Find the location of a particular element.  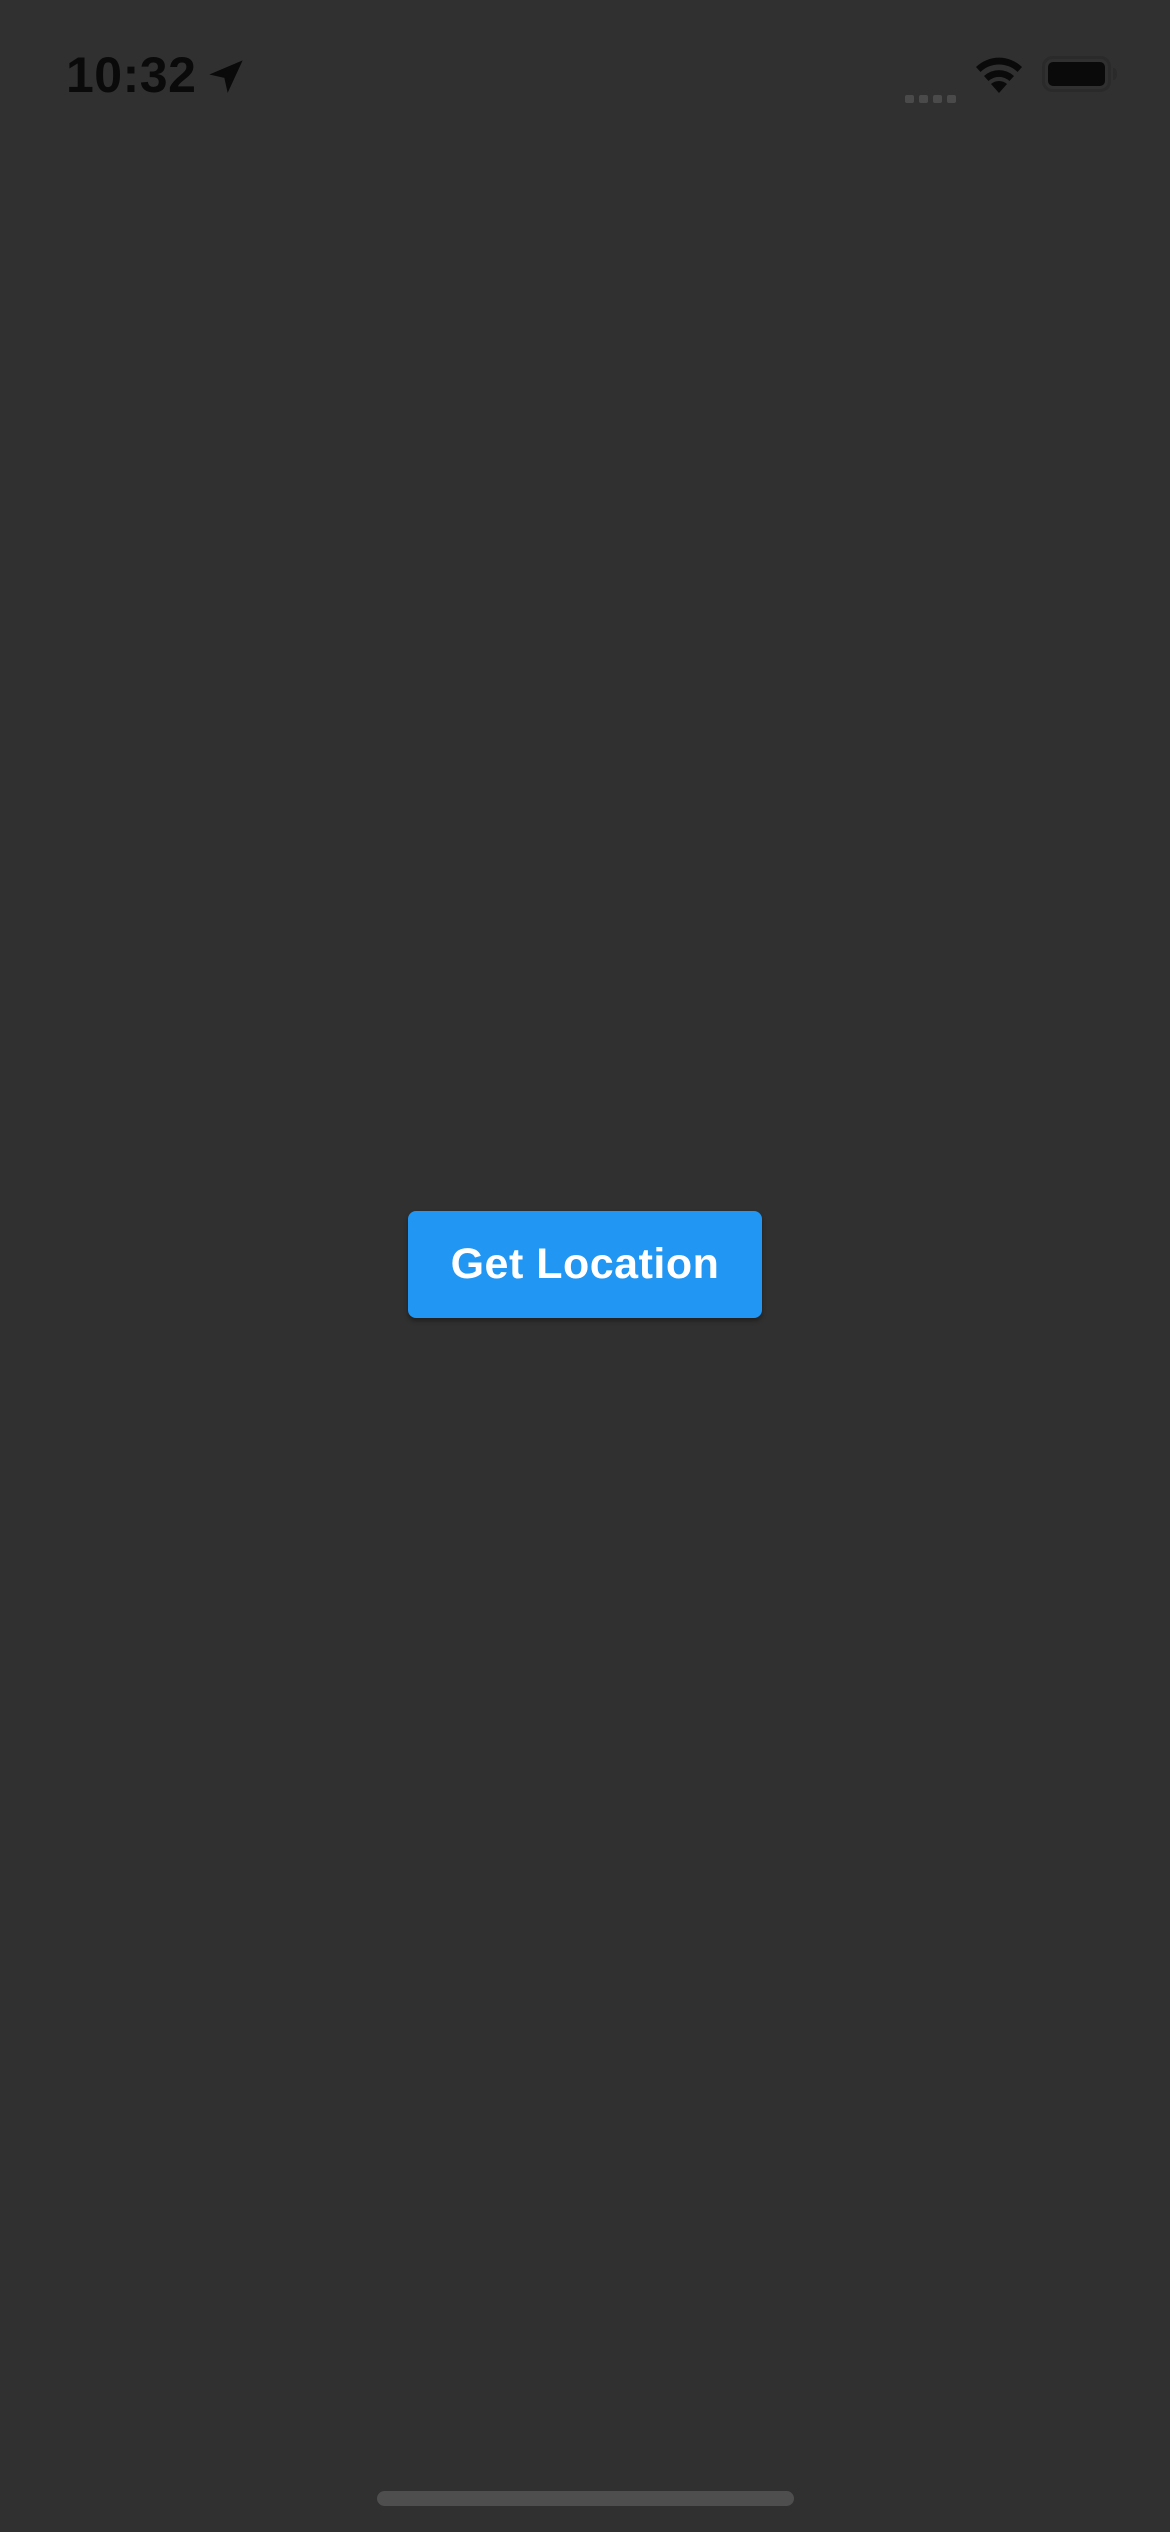

status-bar-right is located at coordinates (1011, 77).